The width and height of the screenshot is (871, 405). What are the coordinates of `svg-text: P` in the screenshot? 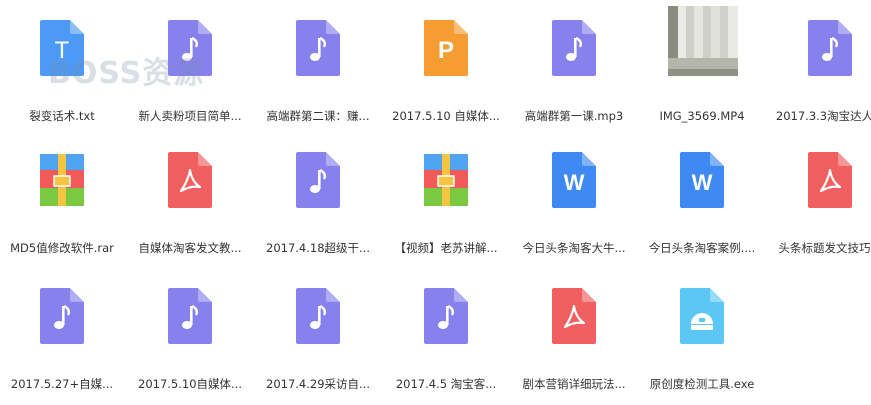 It's located at (446, 50).